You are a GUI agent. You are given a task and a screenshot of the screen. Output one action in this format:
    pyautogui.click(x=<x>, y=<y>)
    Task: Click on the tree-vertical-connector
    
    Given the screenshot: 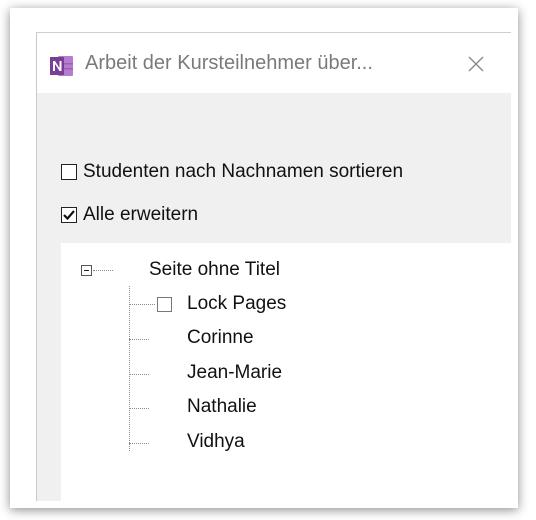 What is the action you would take?
    pyautogui.click(x=129, y=368)
    